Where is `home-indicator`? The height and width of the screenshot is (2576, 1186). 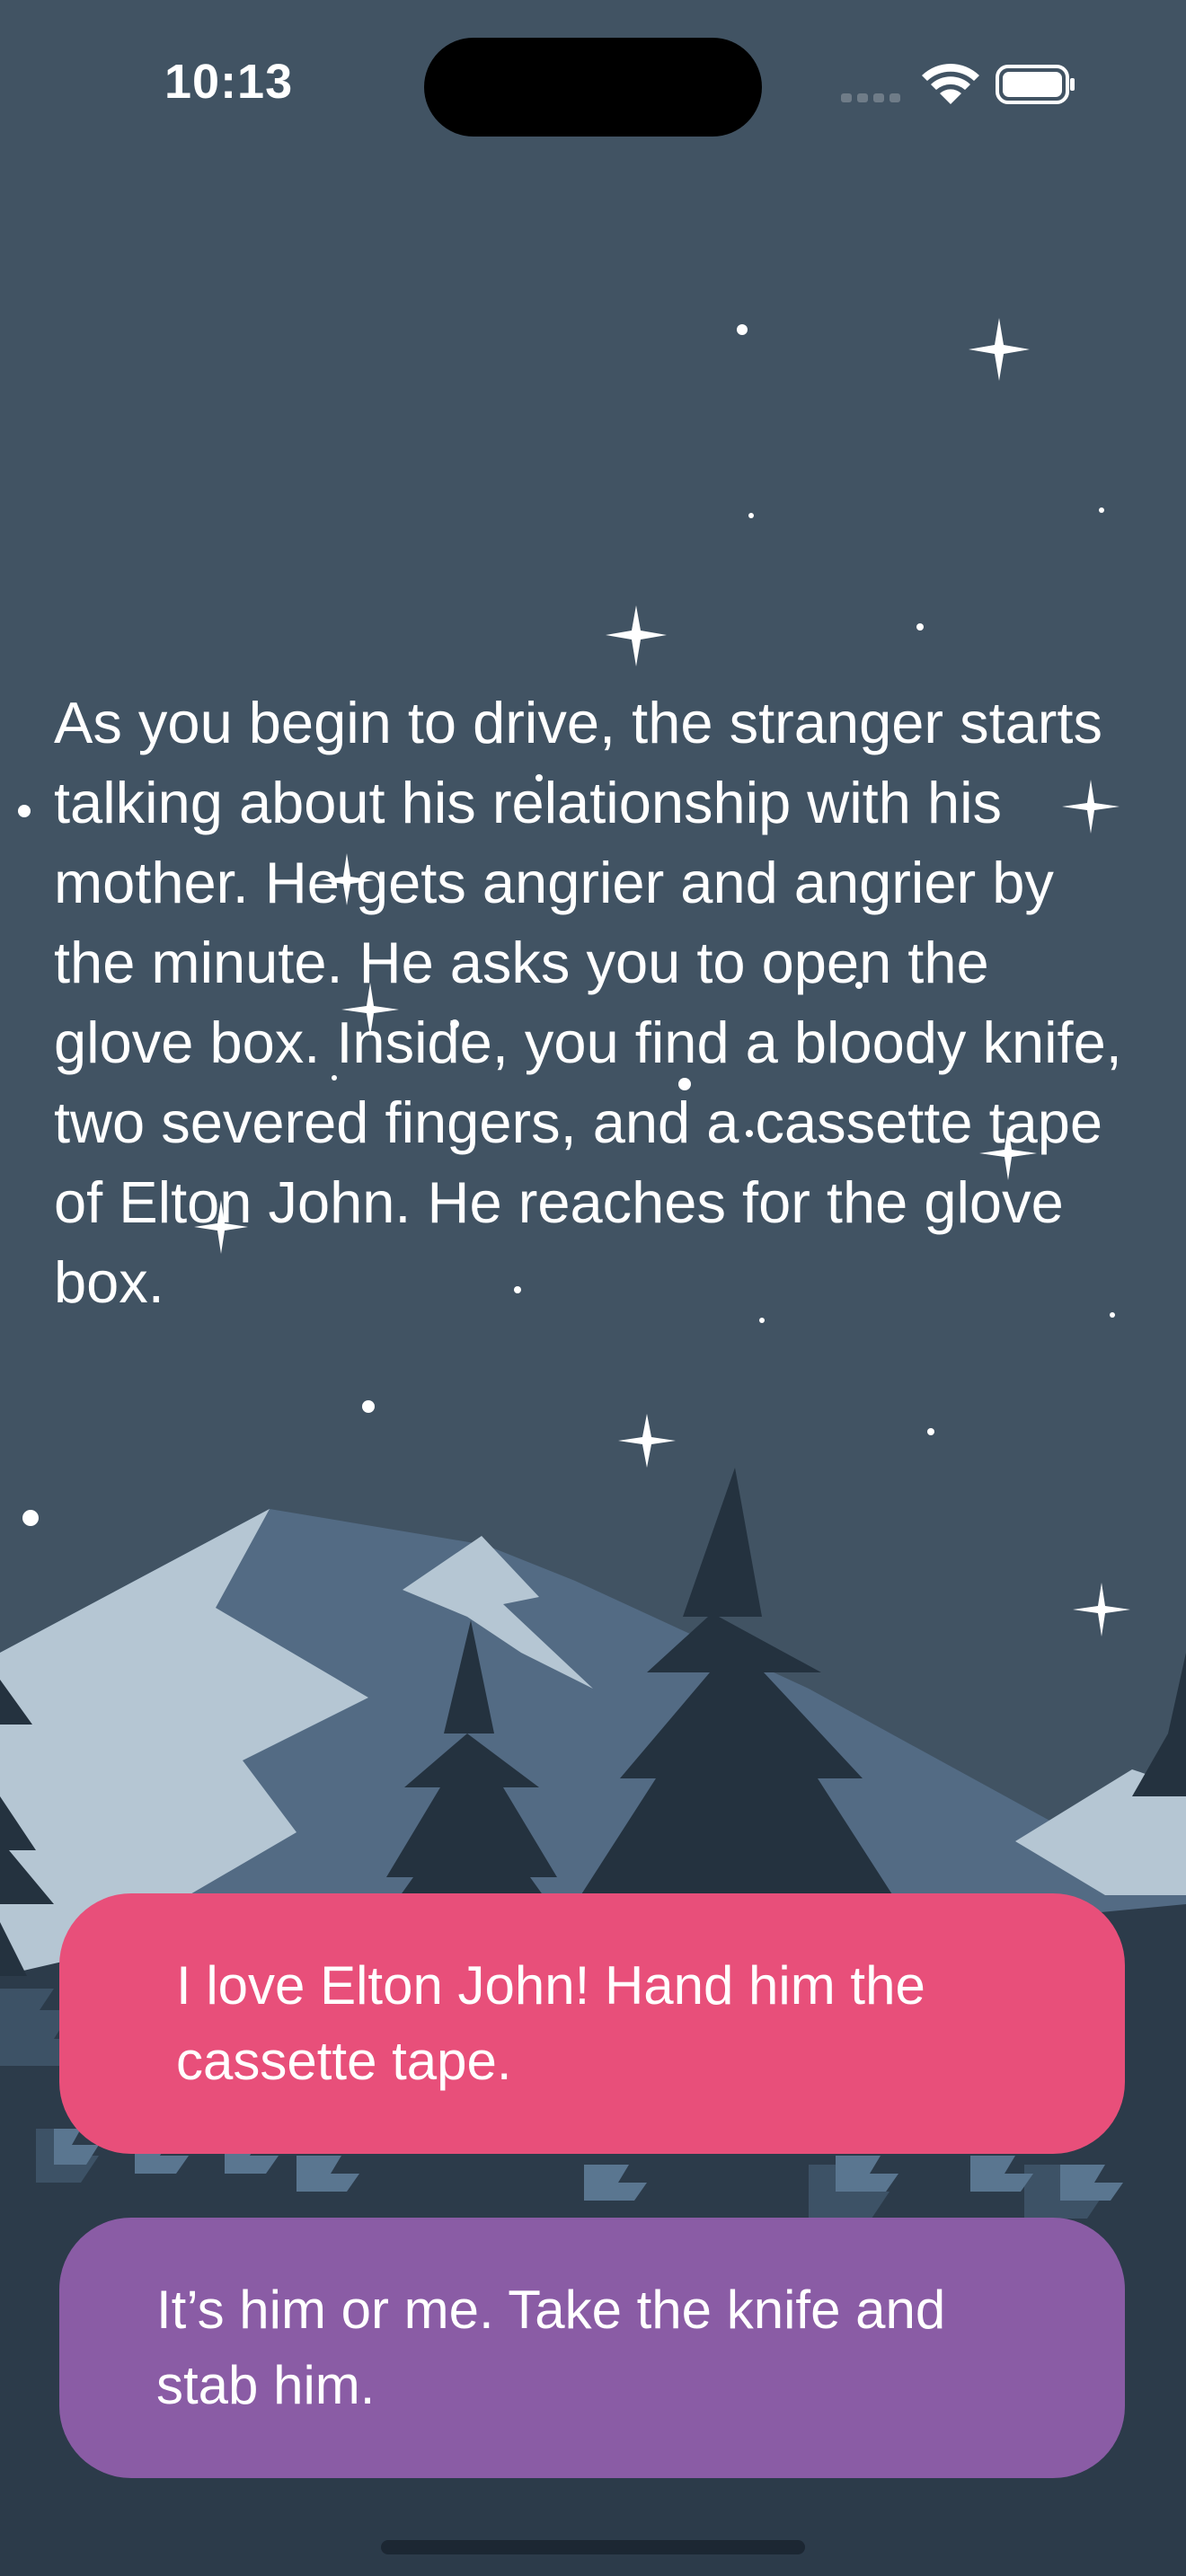
home-indicator is located at coordinates (593, 2547).